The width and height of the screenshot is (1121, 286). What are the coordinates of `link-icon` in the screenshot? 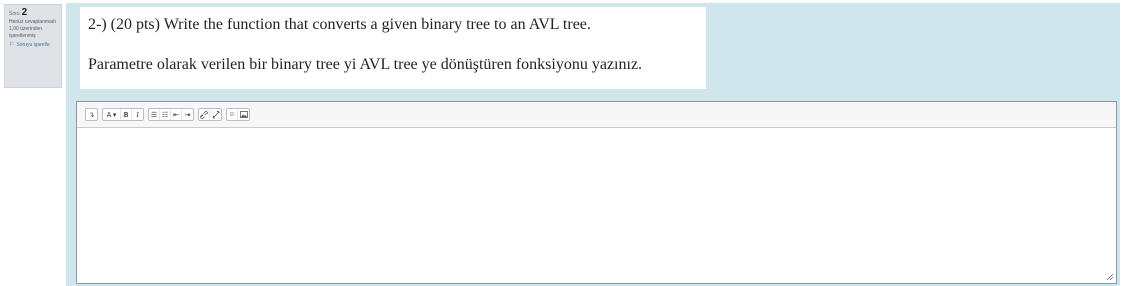 It's located at (204, 114).